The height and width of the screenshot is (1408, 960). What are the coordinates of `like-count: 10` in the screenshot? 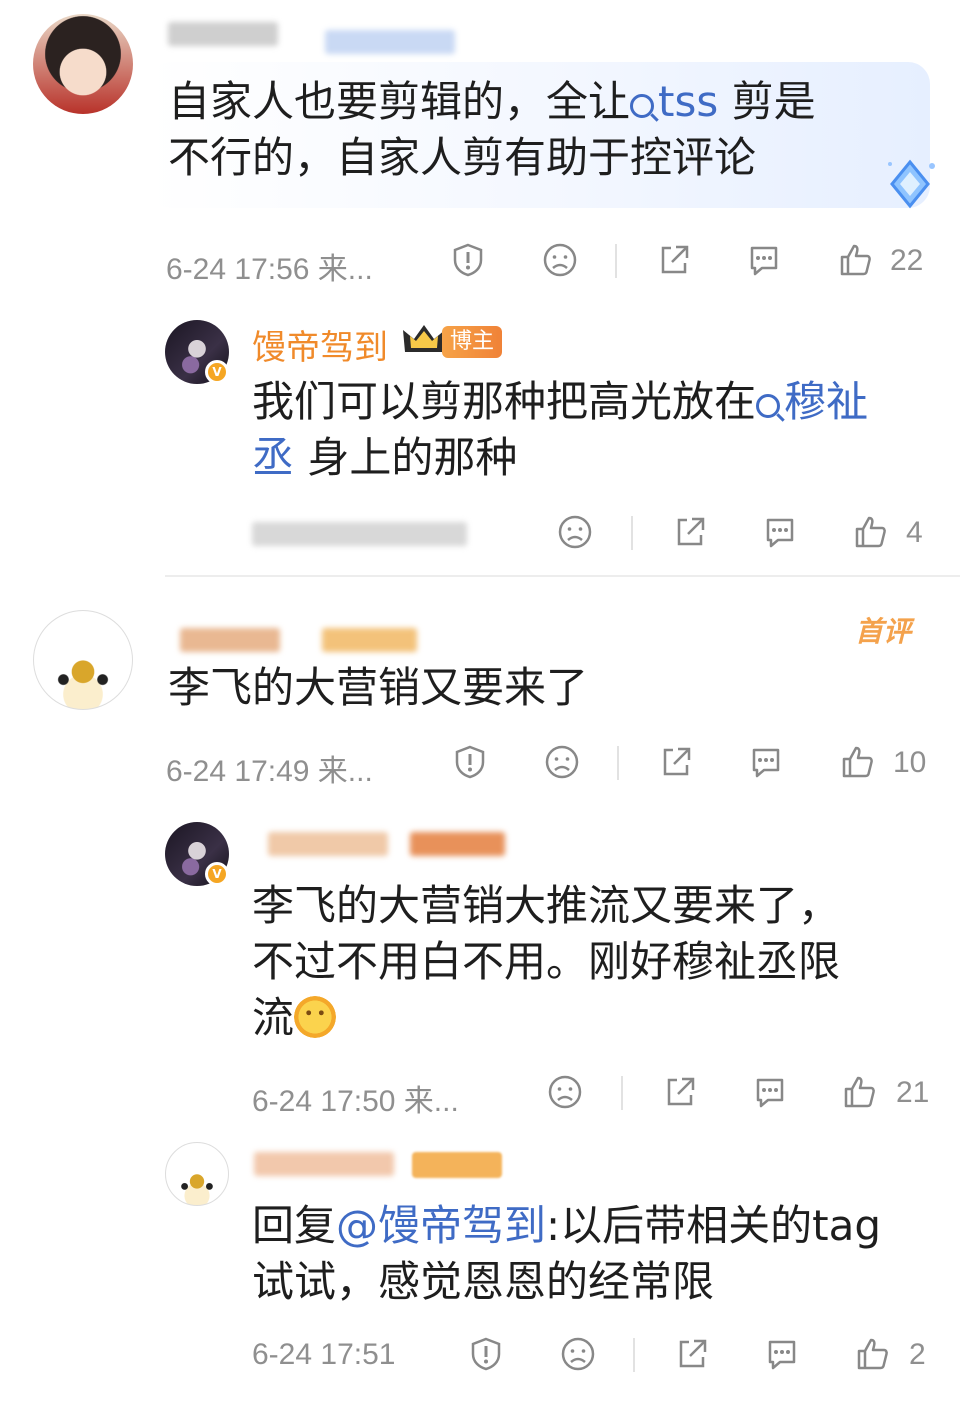 It's located at (910, 762).